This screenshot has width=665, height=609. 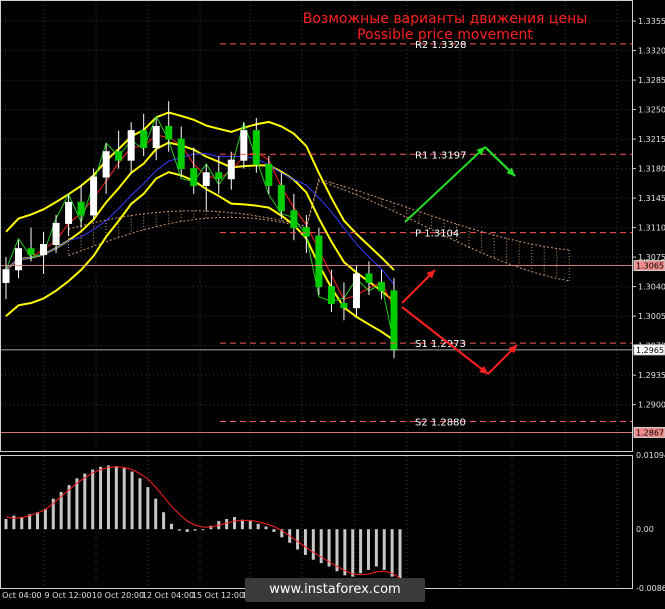 I want to click on osc-y-tick-label: 0.00, so click(x=645, y=529).